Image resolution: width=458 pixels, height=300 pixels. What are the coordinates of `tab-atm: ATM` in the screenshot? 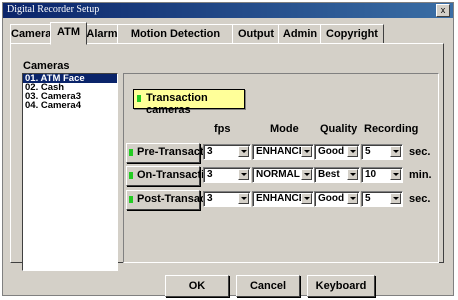 It's located at (68, 33).